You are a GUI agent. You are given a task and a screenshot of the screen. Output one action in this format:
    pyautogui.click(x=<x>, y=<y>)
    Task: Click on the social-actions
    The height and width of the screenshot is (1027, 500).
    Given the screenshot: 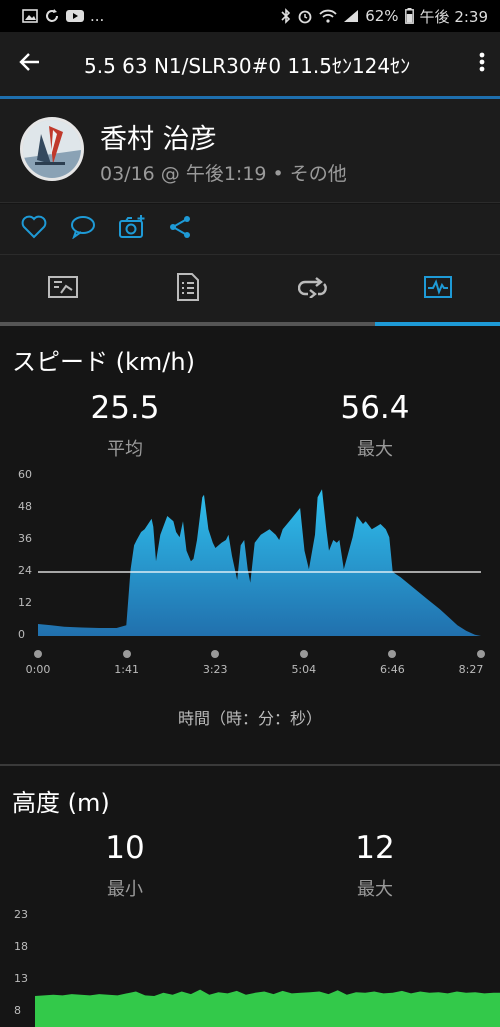 What is the action you would take?
    pyautogui.click(x=250, y=229)
    